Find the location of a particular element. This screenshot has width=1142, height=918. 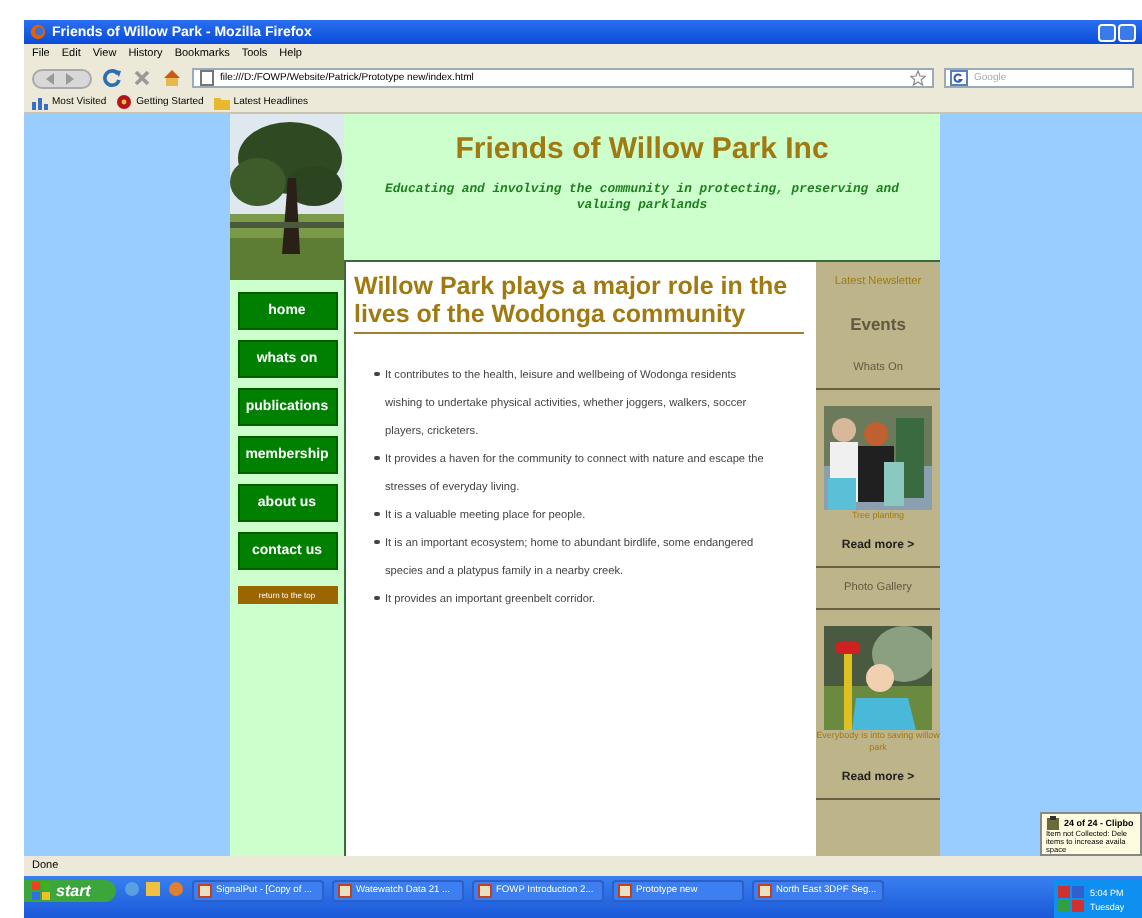

star-icon is located at coordinates (918, 78).